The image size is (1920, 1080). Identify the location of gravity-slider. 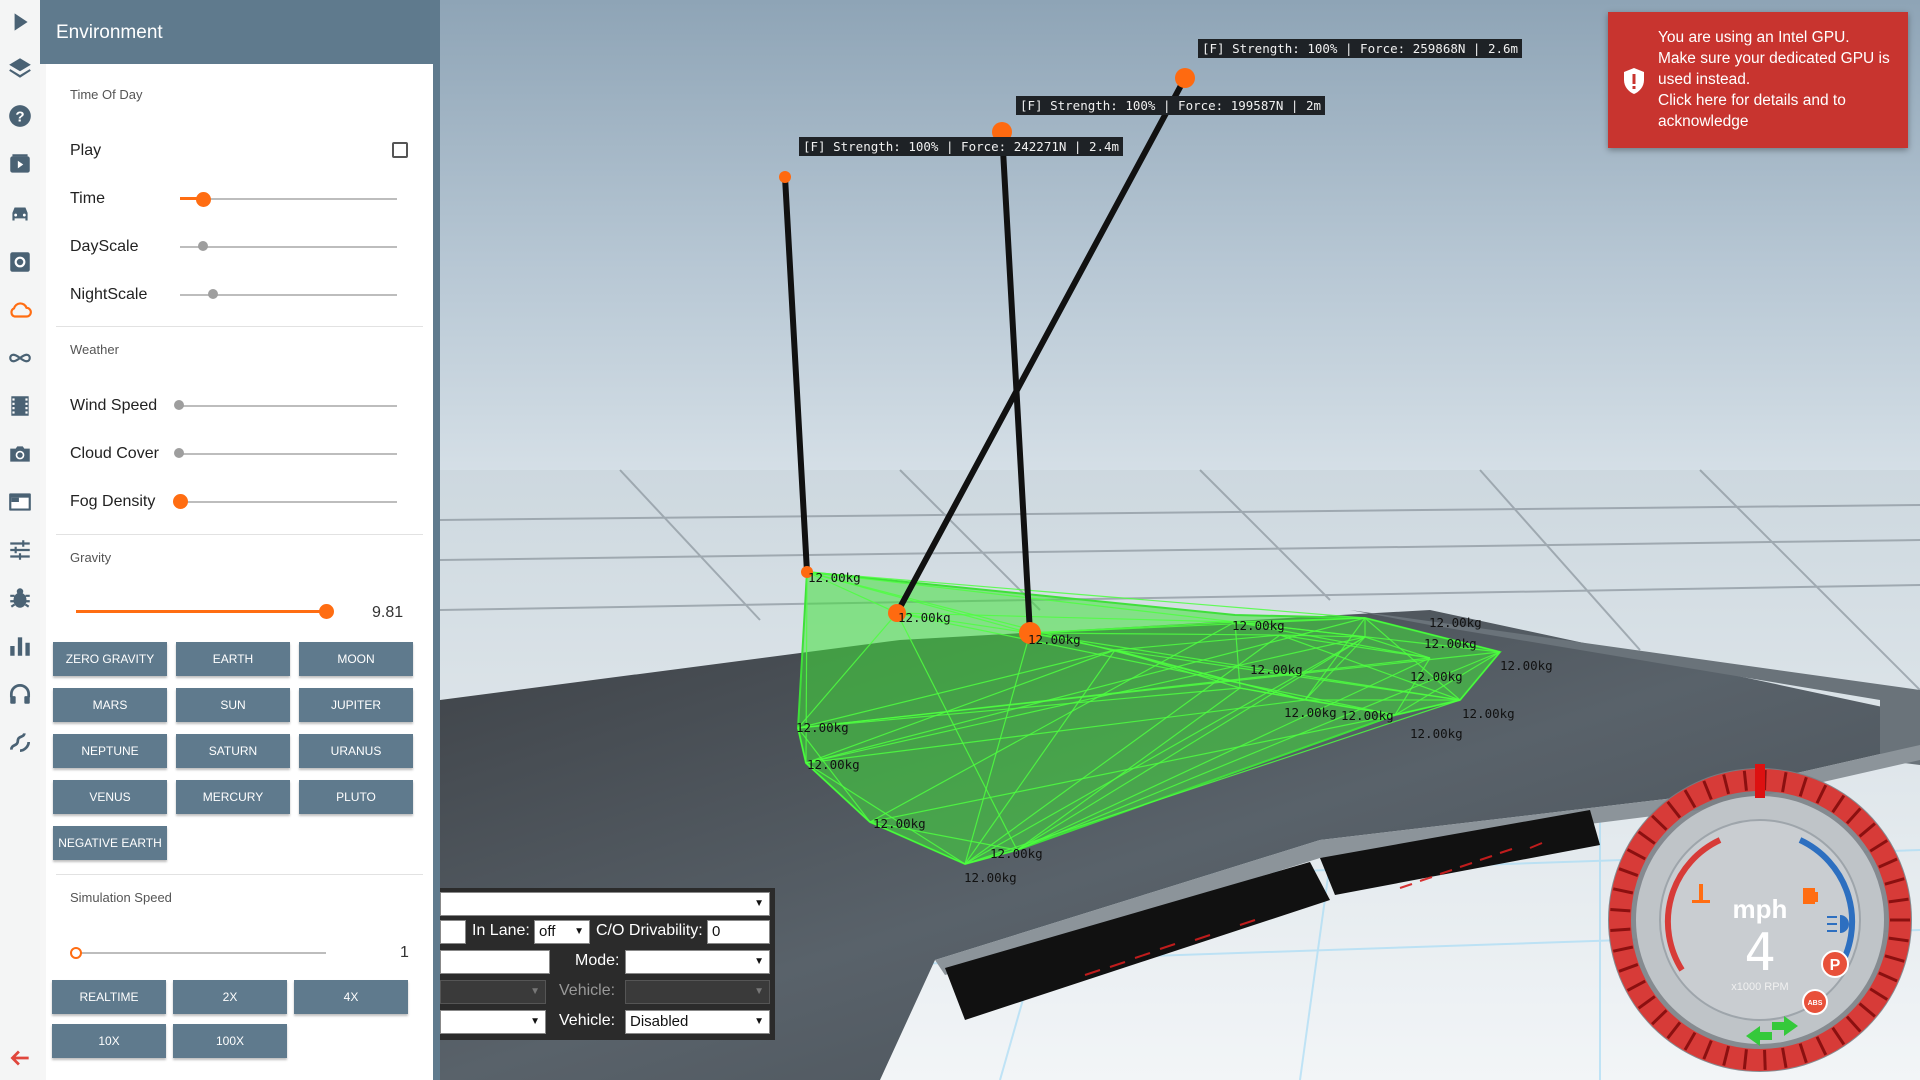
(202, 611).